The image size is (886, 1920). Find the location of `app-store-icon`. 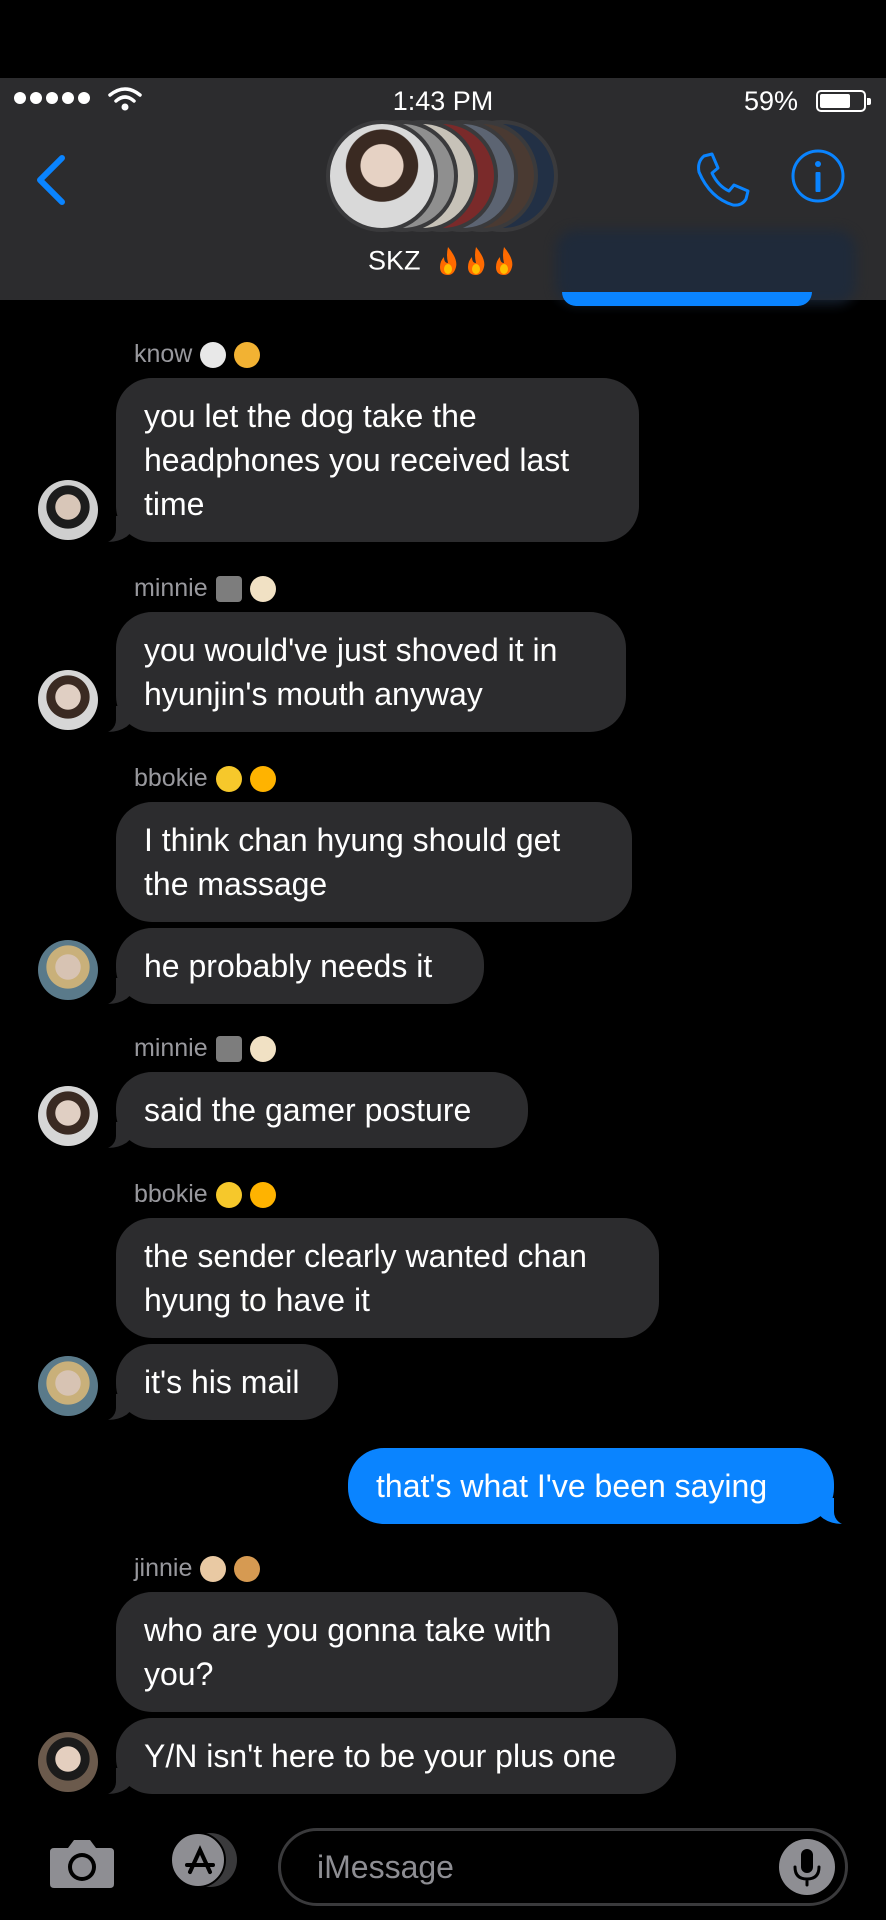

app-store-icon is located at coordinates (201, 1860).